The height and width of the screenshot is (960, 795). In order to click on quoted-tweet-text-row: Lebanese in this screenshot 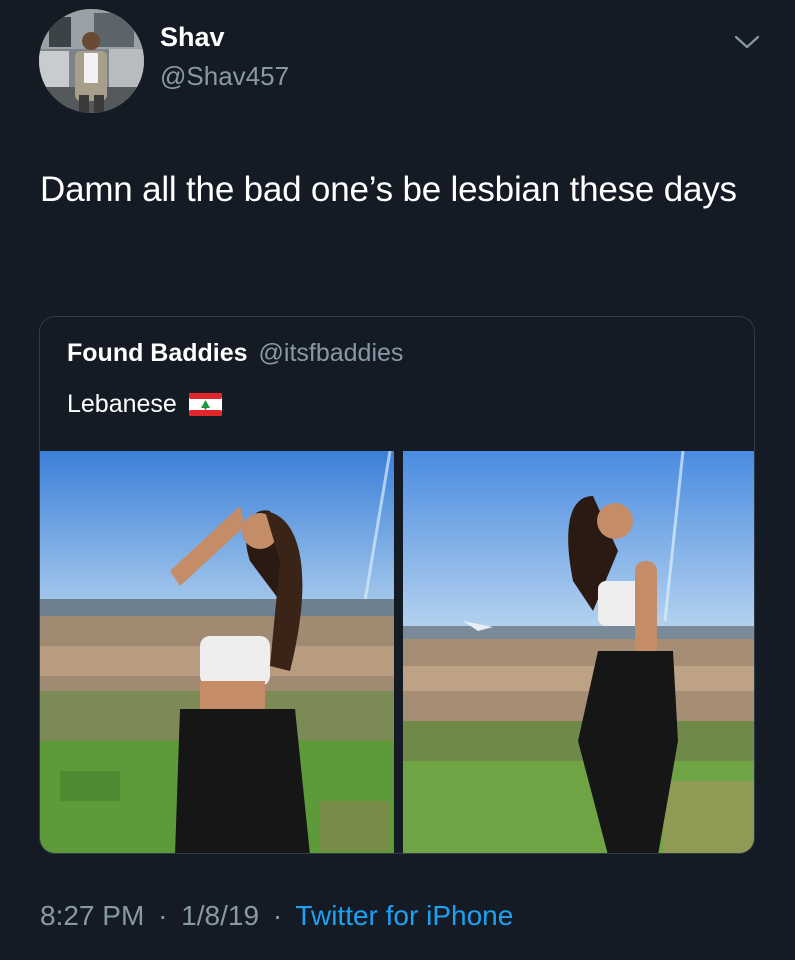, I will do `click(144, 404)`.